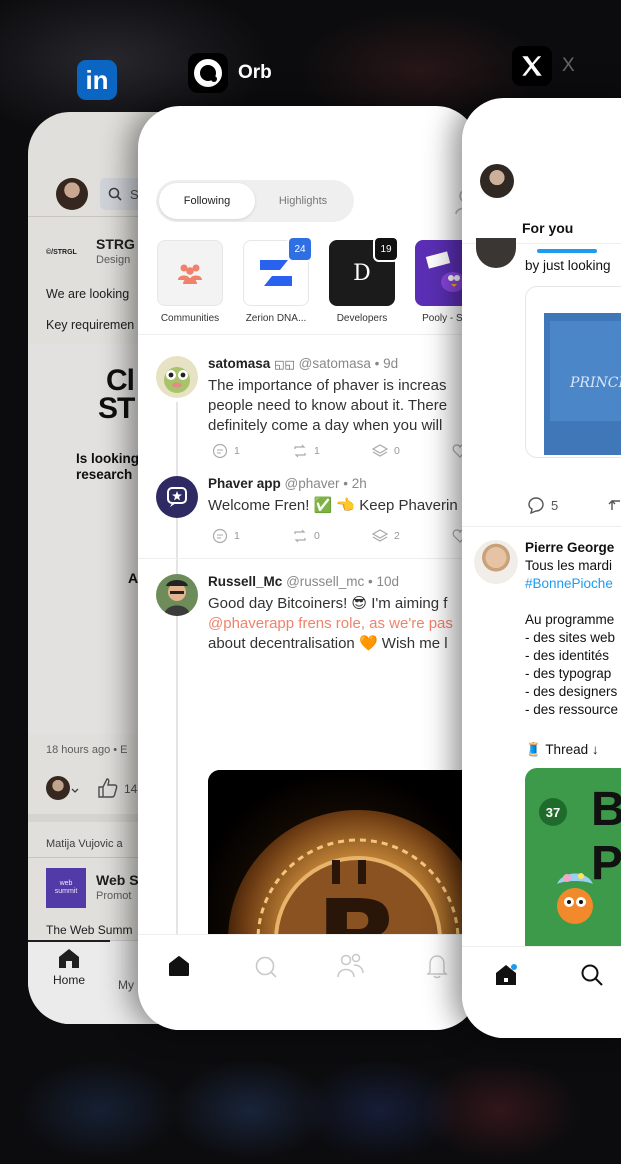  I want to click on chevron-down-icon, so click(75, 790).